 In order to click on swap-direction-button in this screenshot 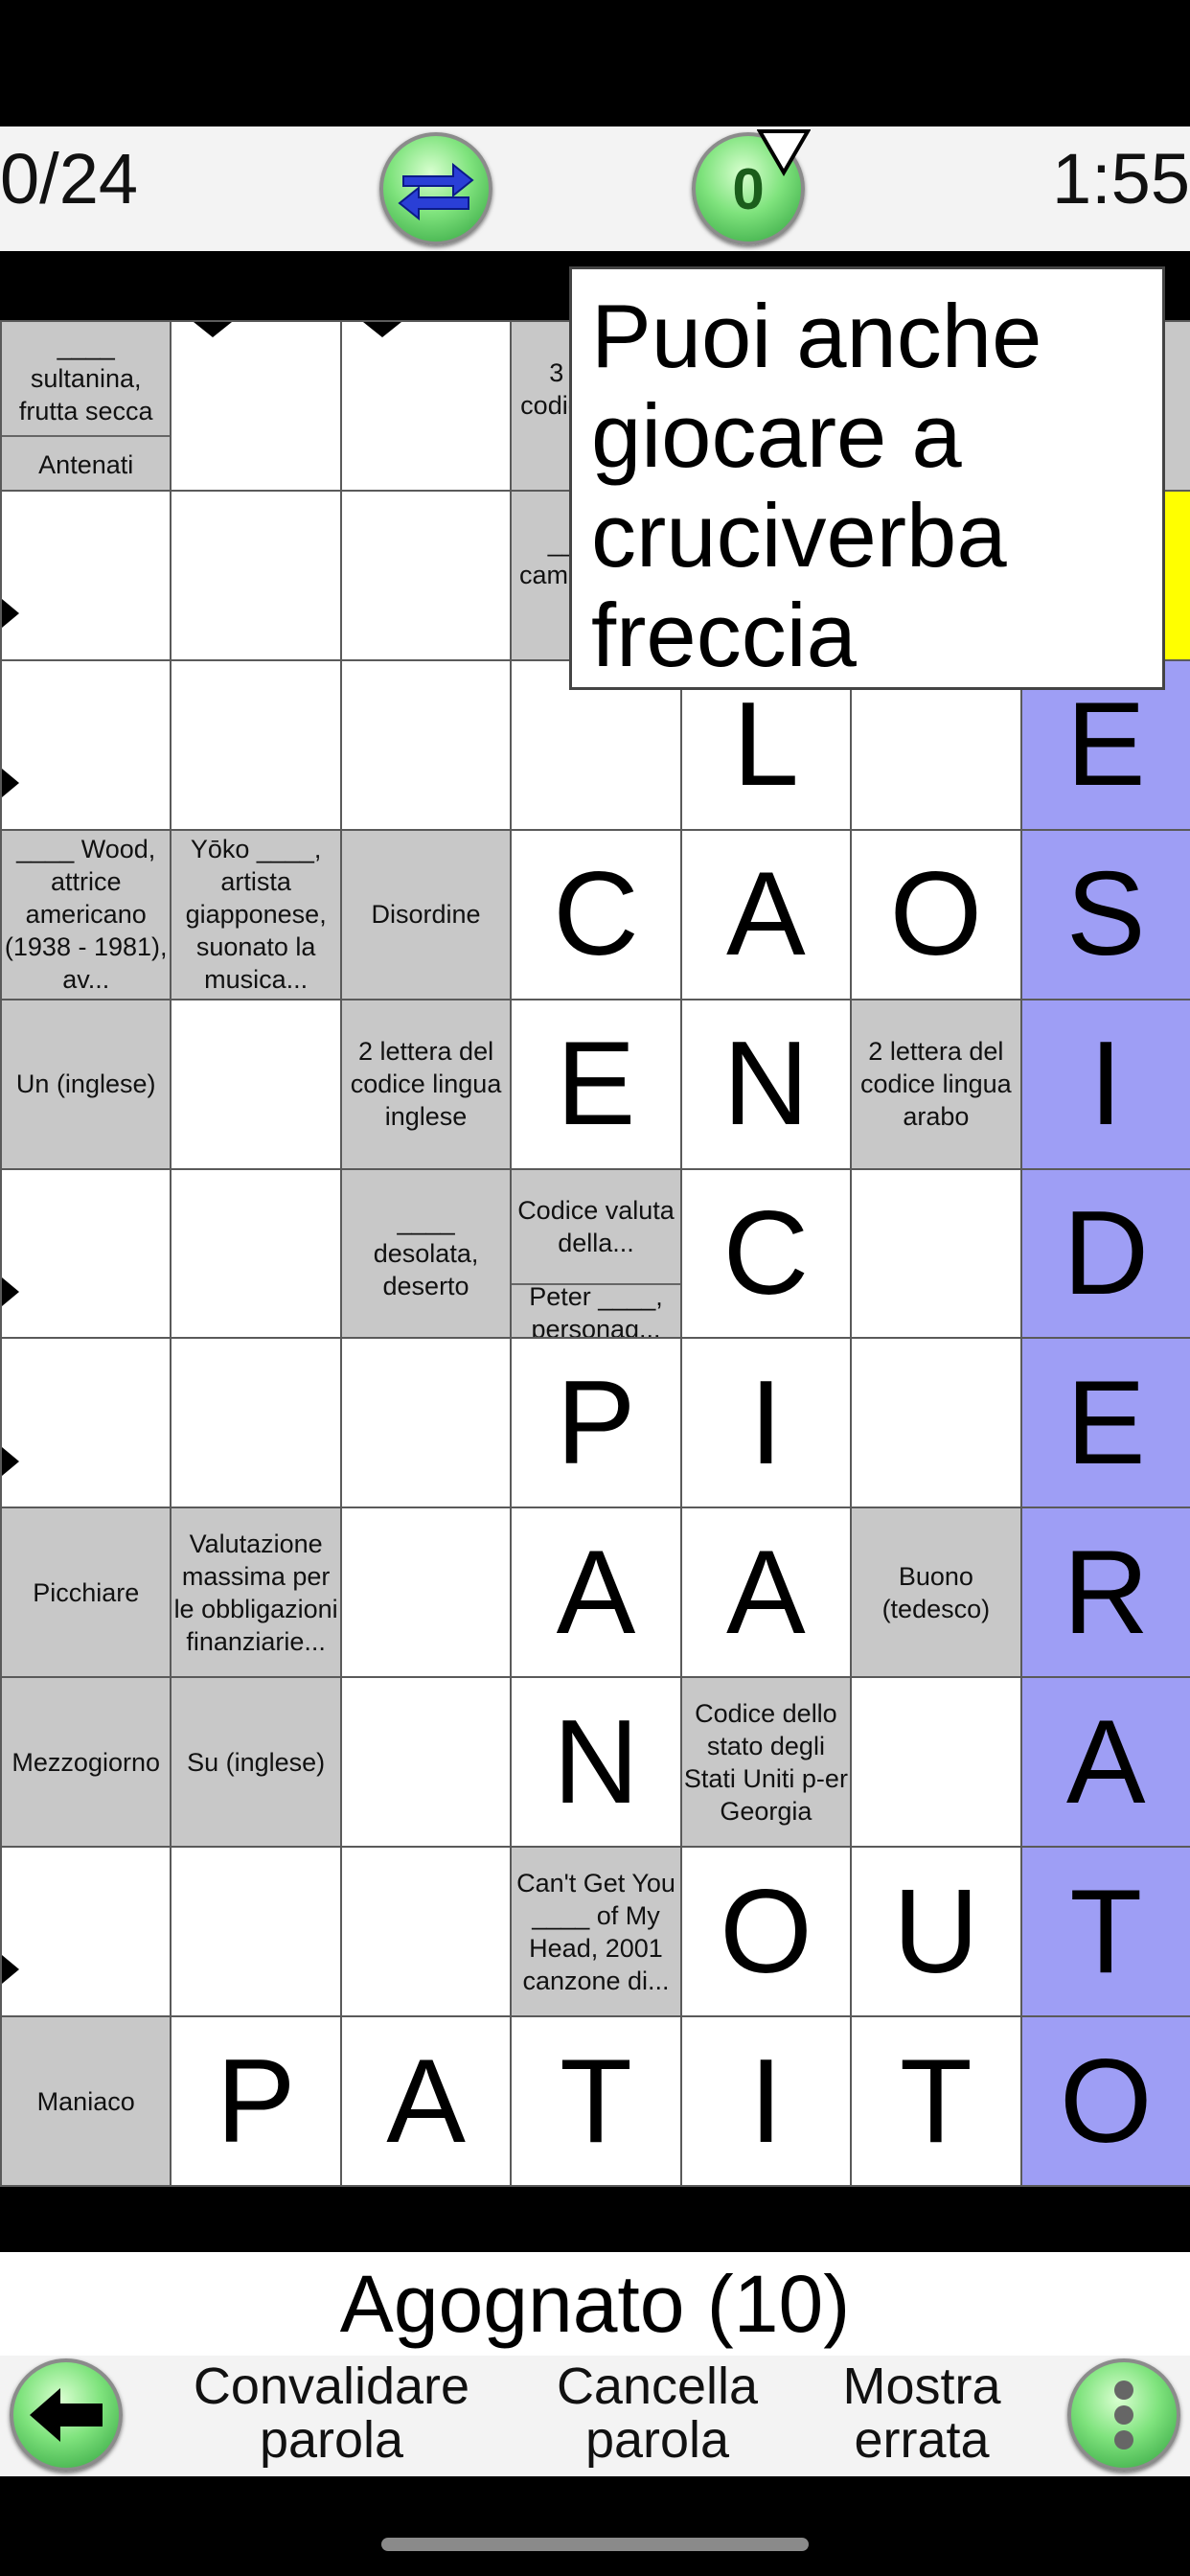, I will do `click(436, 188)`.